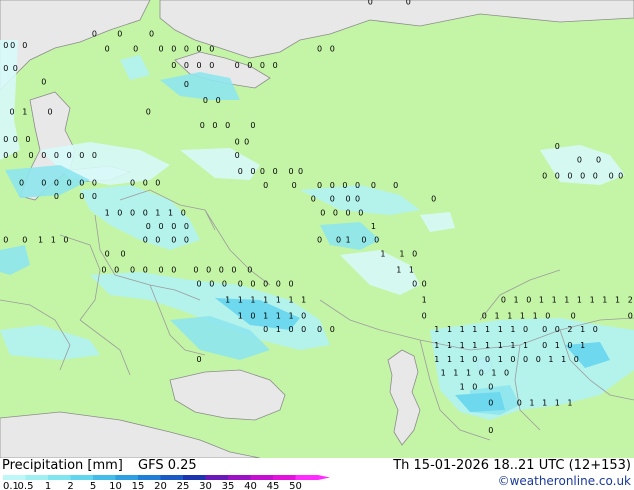 The image size is (634, 490). What do you see at coordinates (26, 485) in the screenshot?
I see `scale-label: 0.5` at bounding box center [26, 485].